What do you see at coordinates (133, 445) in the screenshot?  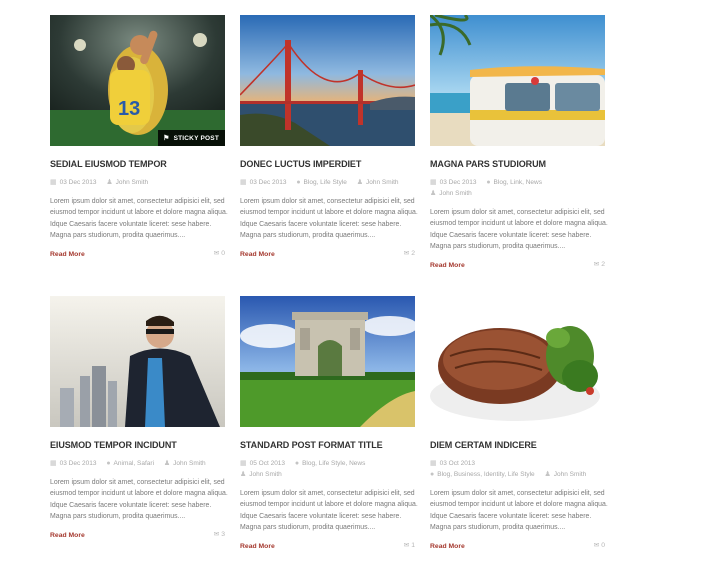 I see `post-title: EIUSMOD TEMPOR INCIDUNT` at bounding box center [133, 445].